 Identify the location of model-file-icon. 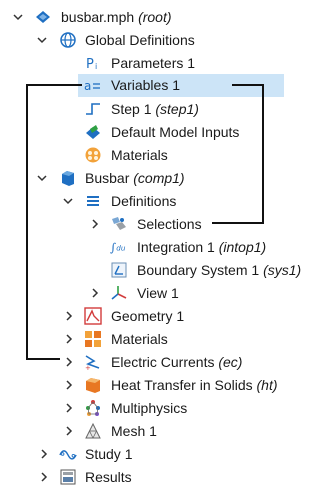
(43, 17).